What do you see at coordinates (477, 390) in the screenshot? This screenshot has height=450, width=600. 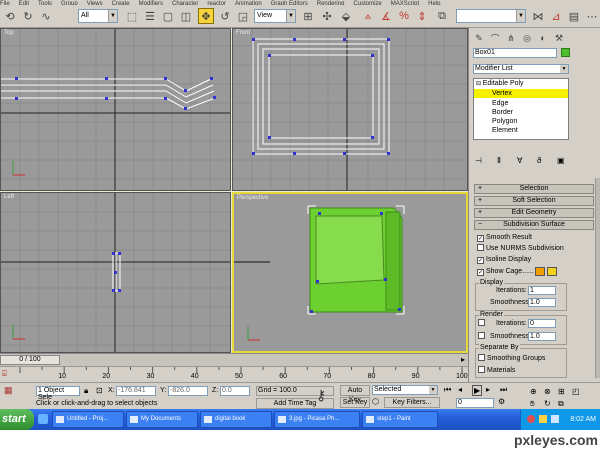 I see `play-icon: ▶` at bounding box center [477, 390].